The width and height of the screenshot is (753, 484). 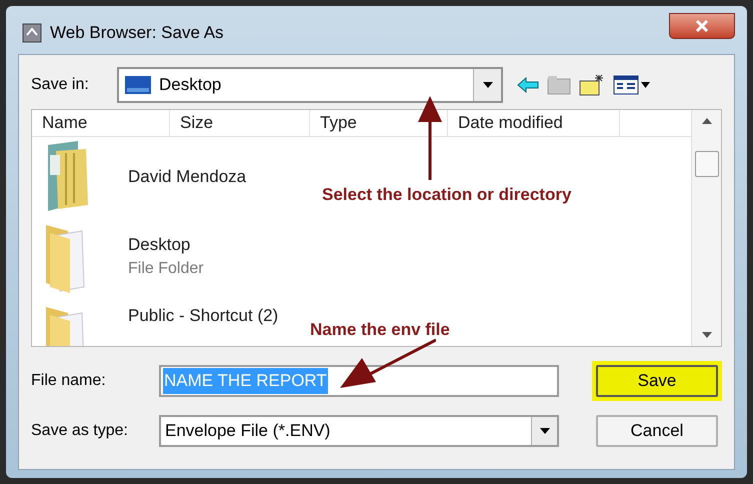 I want to click on scrollbar, so click(x=706, y=228).